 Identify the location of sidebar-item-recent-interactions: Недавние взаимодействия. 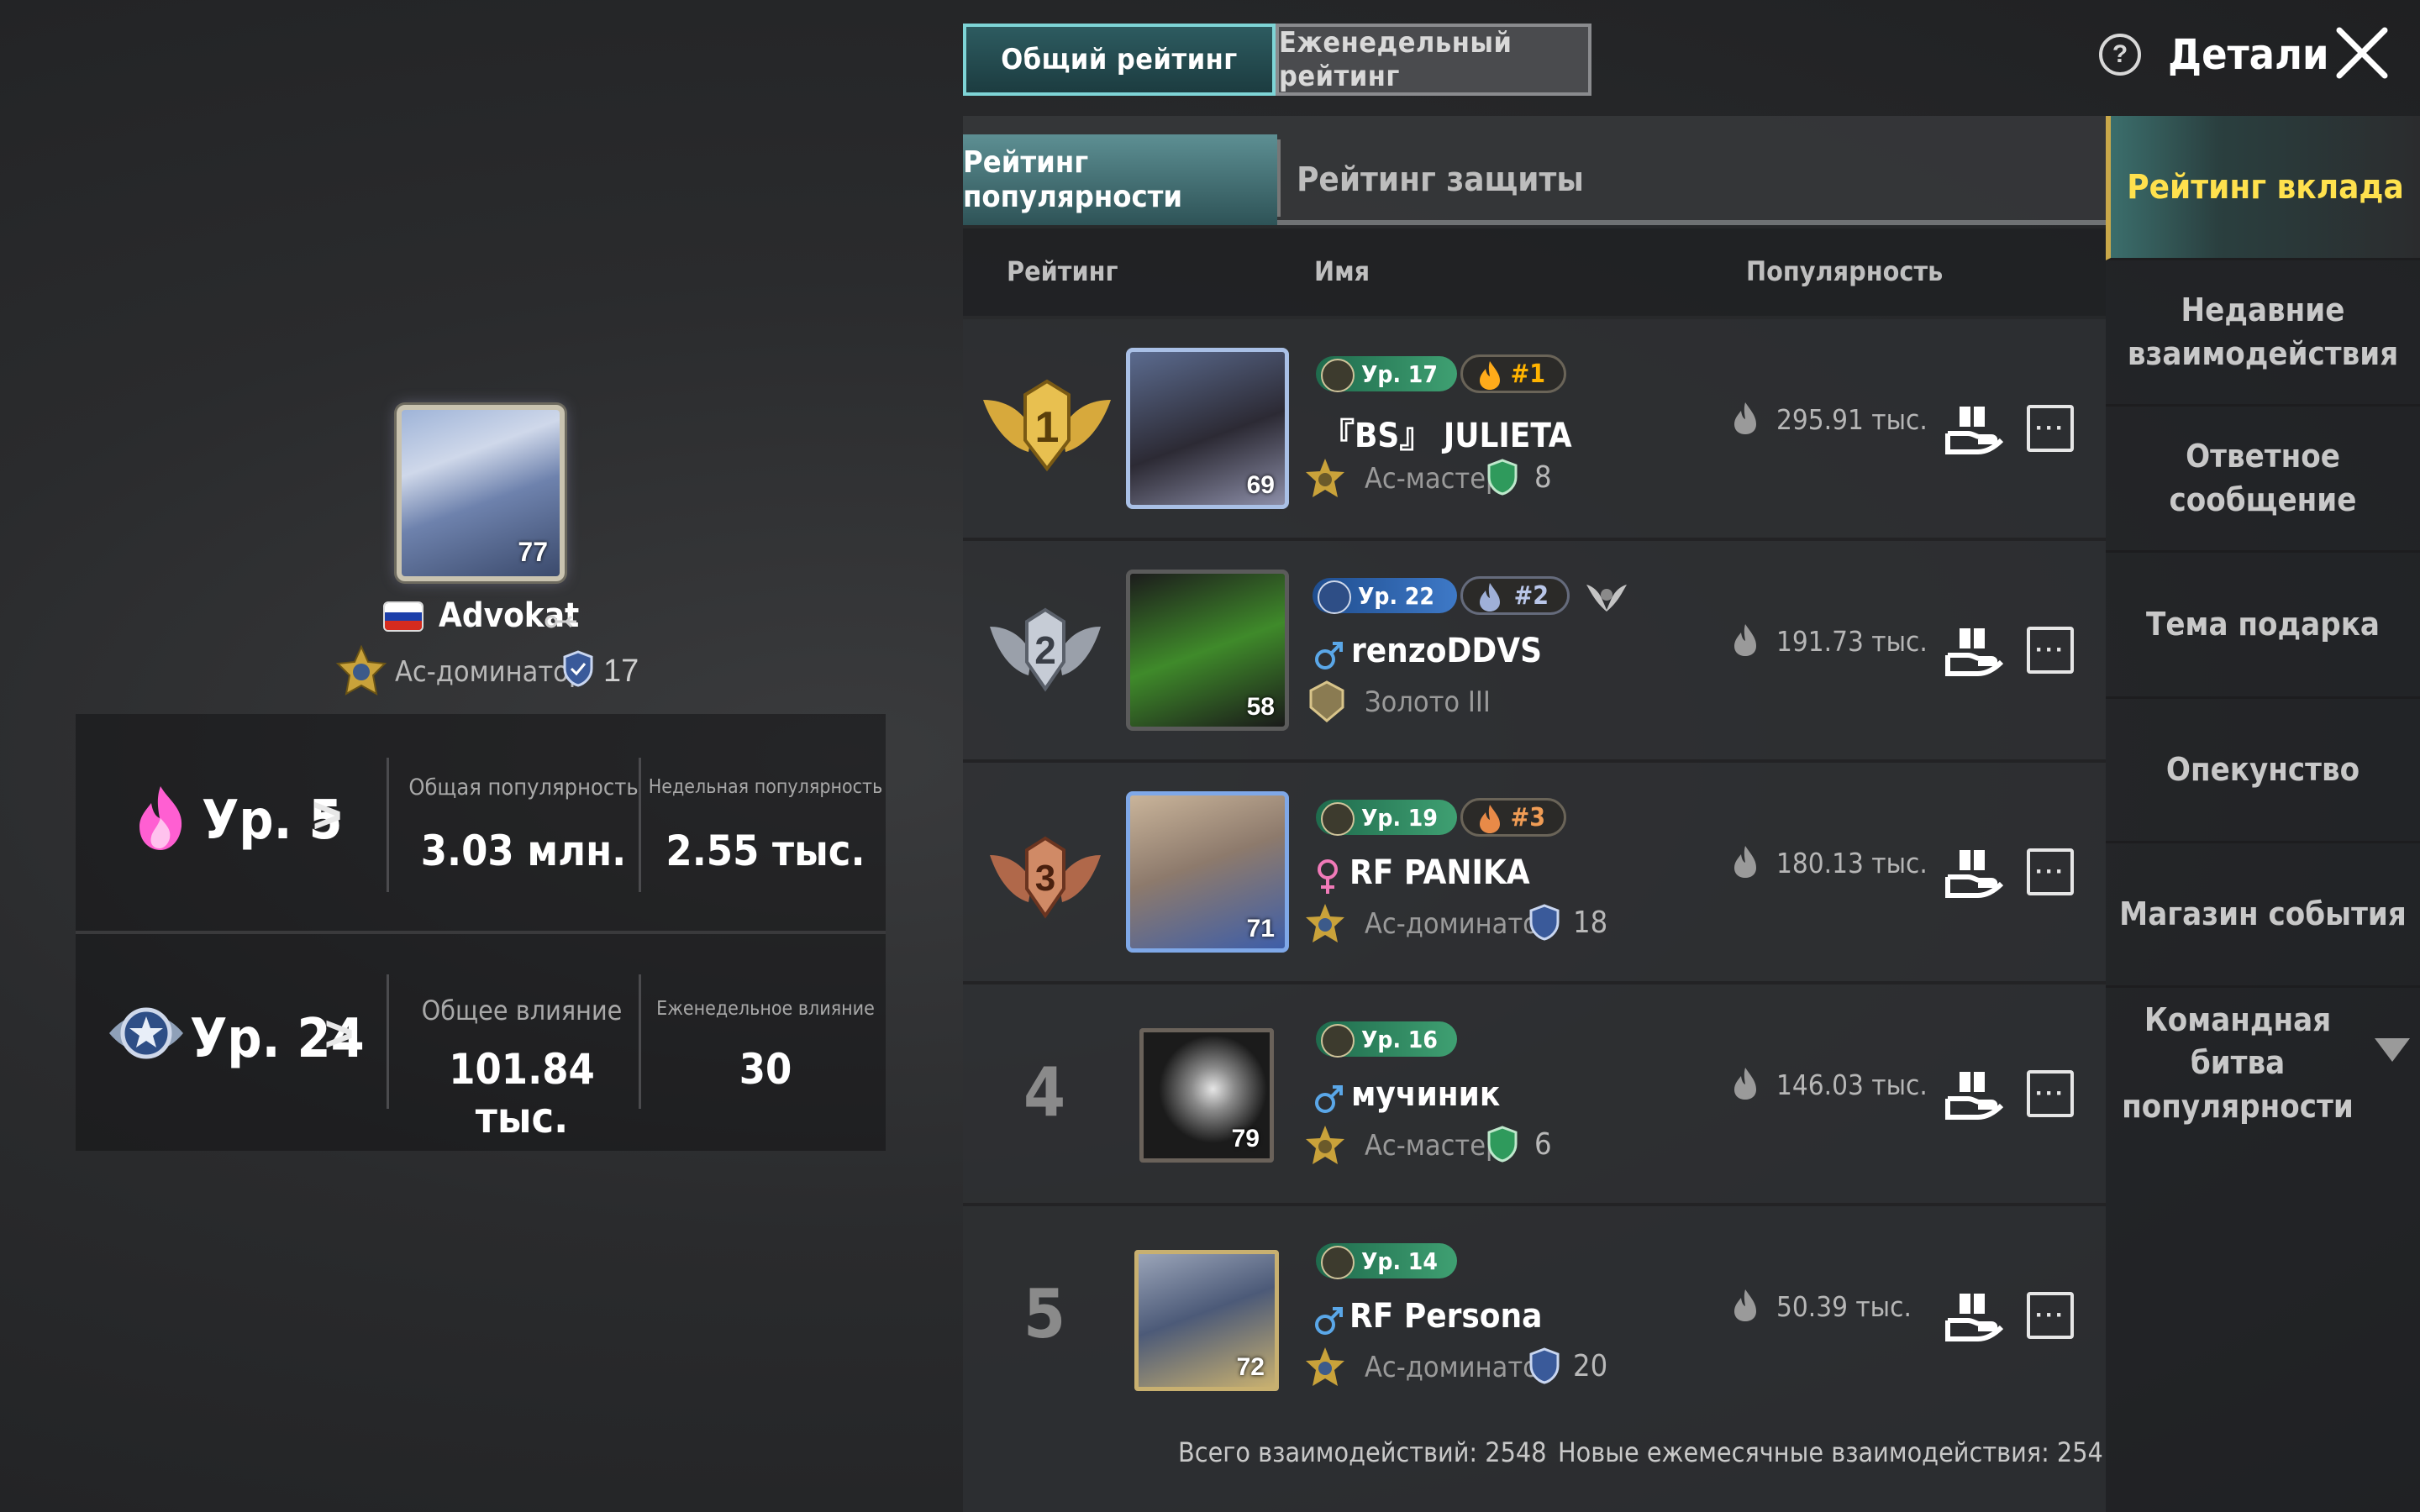
(2263, 333).